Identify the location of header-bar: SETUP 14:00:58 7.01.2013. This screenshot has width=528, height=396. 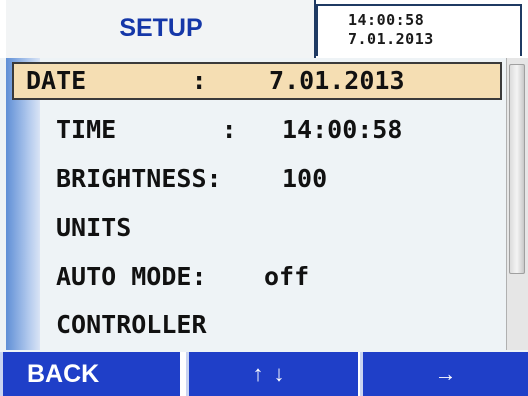
(264, 29).